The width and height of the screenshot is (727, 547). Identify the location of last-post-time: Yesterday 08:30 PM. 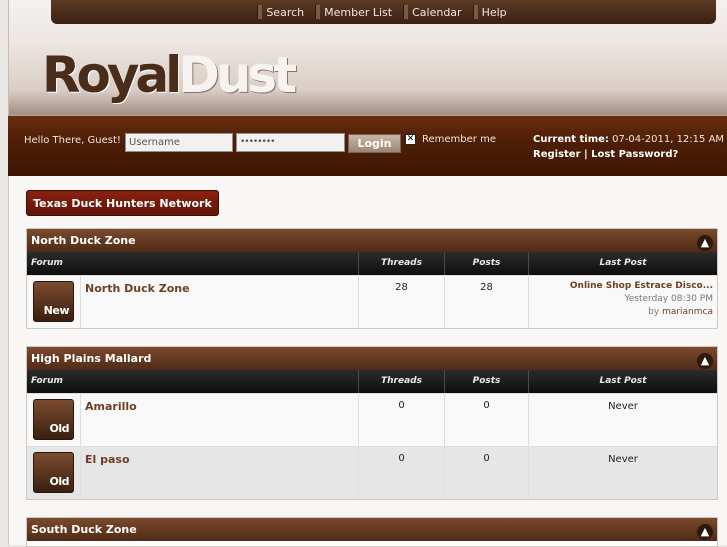
(668, 299).